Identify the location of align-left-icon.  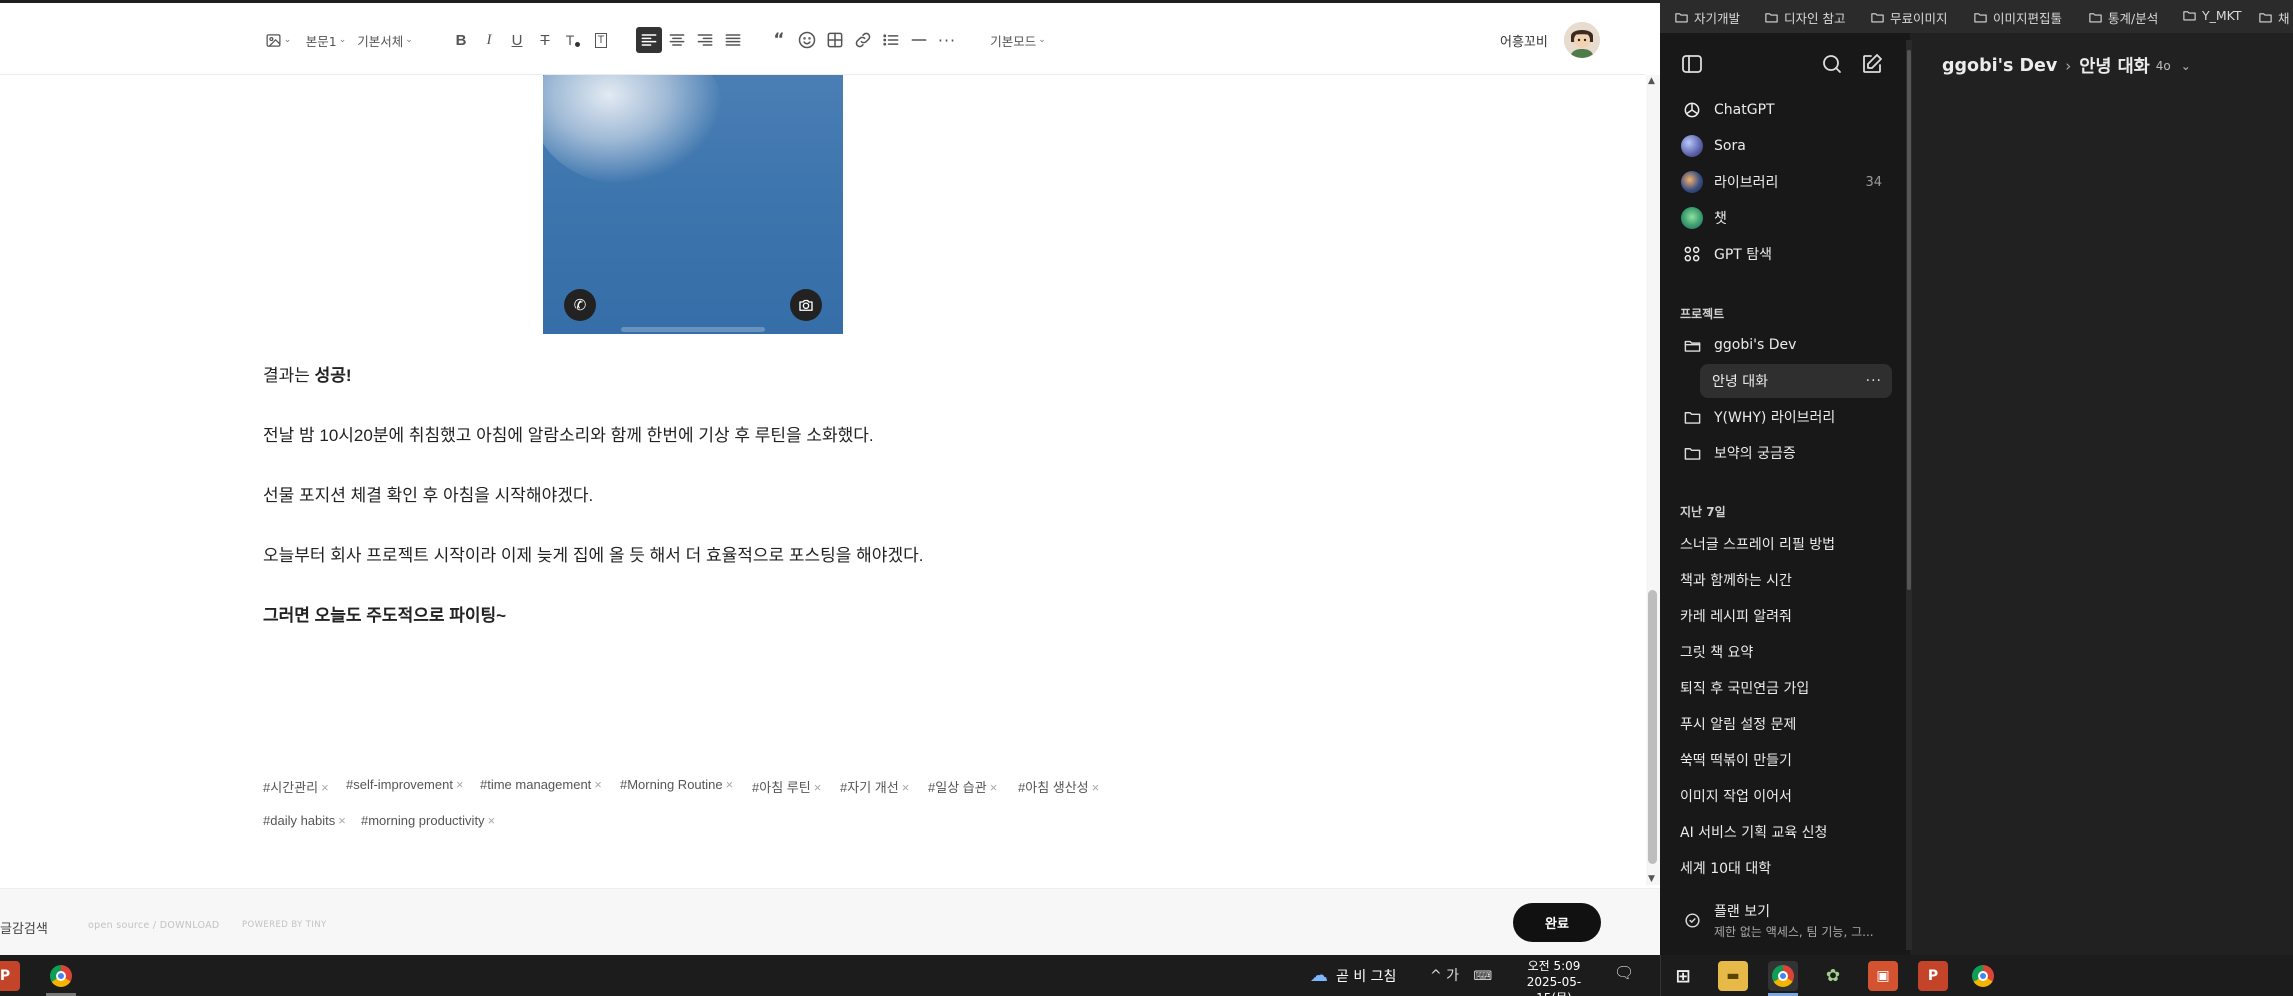
(649, 40).